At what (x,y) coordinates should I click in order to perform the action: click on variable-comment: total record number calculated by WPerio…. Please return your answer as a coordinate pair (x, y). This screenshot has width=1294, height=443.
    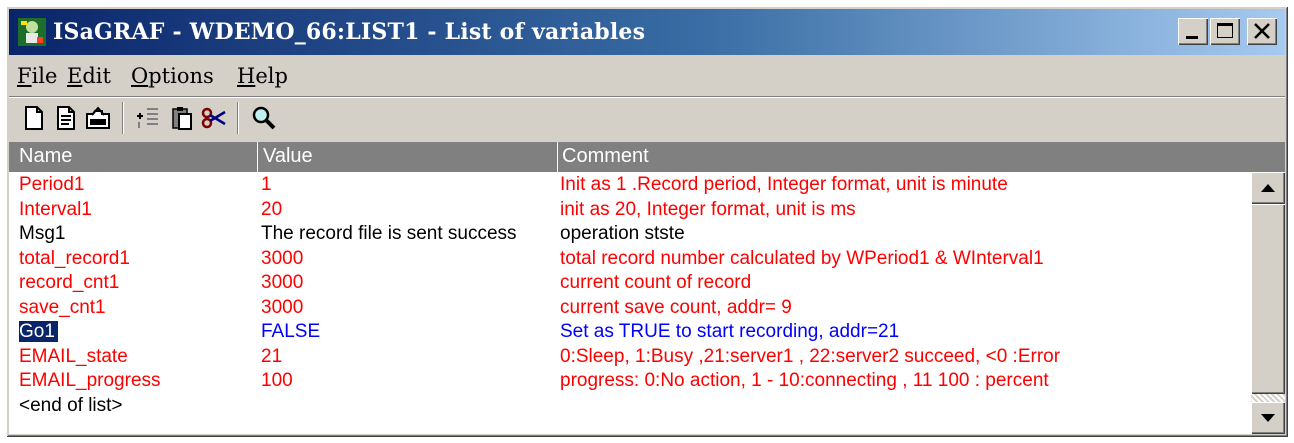
    Looking at the image, I should click on (802, 258).